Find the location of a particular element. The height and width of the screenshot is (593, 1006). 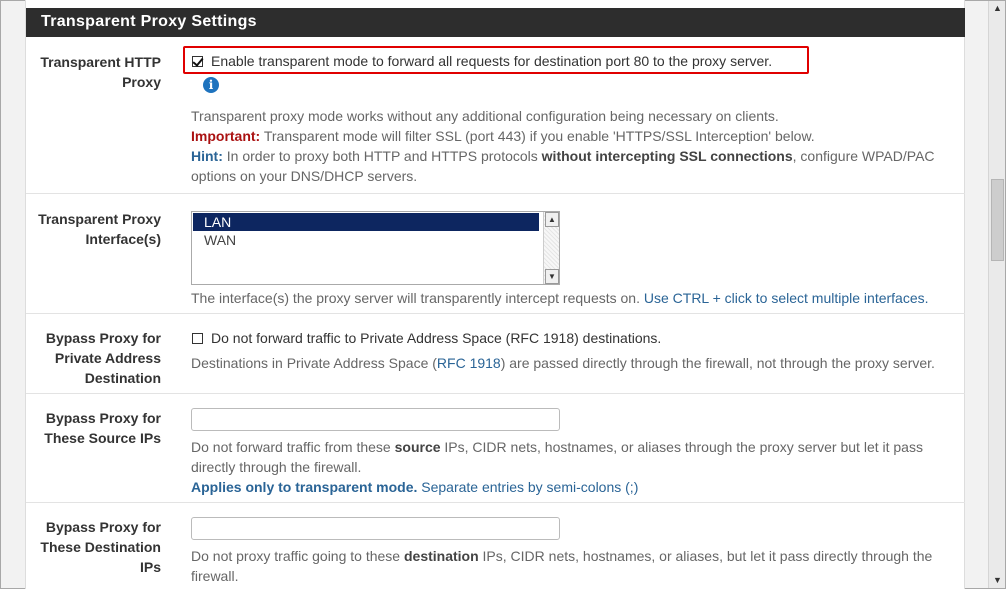

desc-text: Destinations in Private Address Space ( is located at coordinates (314, 363).